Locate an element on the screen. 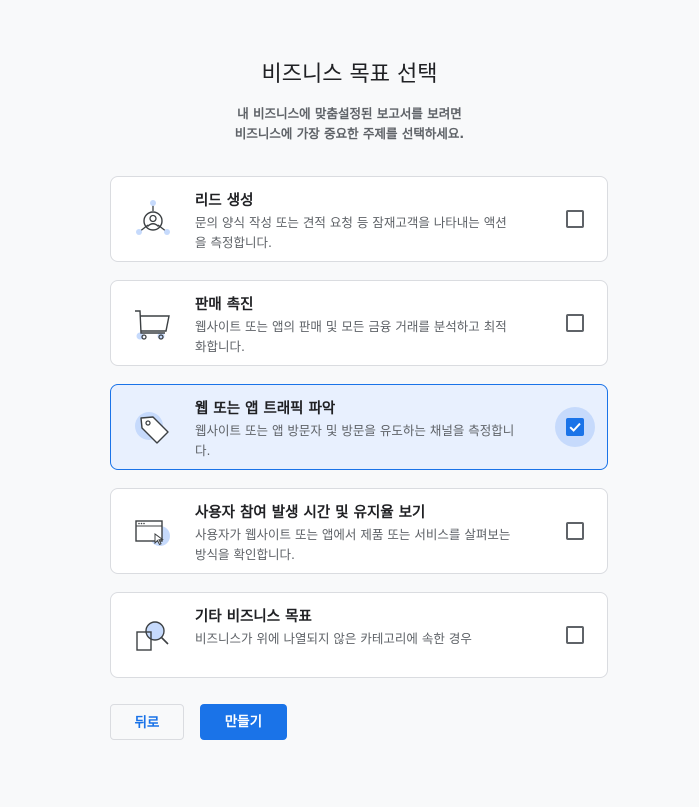 This screenshot has width=699, height=807. checkmark-icon is located at coordinates (575, 427).